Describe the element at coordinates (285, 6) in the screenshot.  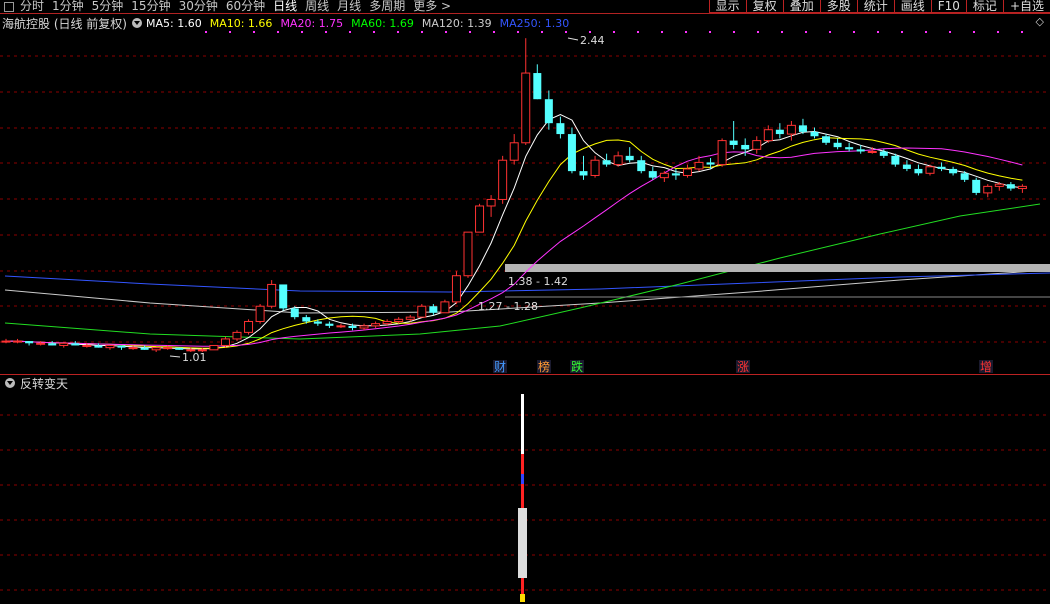
I see `tab-daily: 日线` at that location.